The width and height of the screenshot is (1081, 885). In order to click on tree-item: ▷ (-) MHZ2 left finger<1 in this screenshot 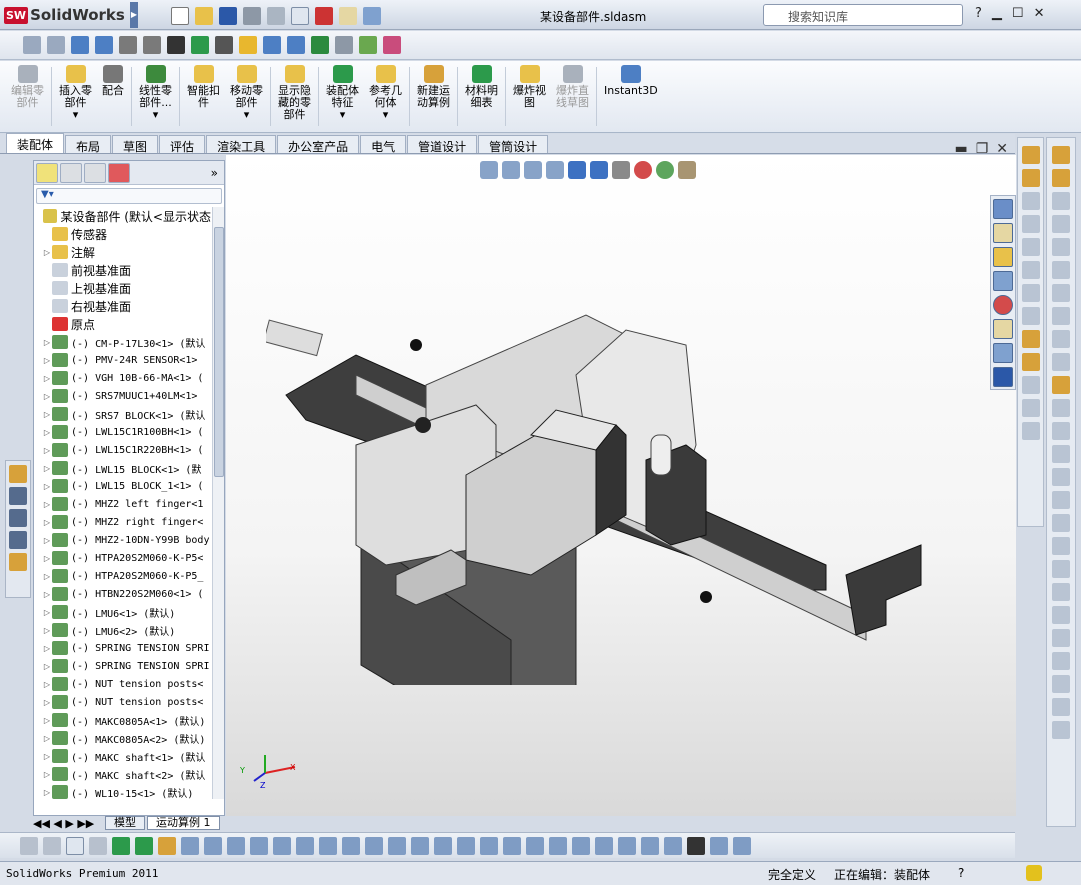, I will do `click(122, 504)`.